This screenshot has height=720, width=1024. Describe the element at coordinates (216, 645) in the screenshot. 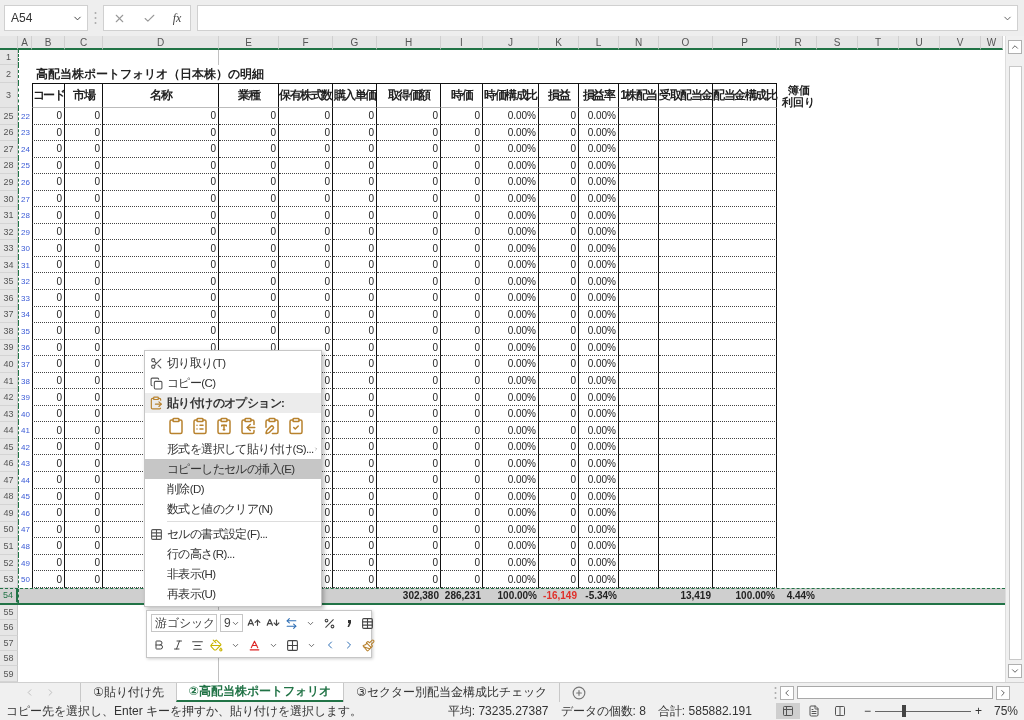

I see `fill-color-icon` at that location.